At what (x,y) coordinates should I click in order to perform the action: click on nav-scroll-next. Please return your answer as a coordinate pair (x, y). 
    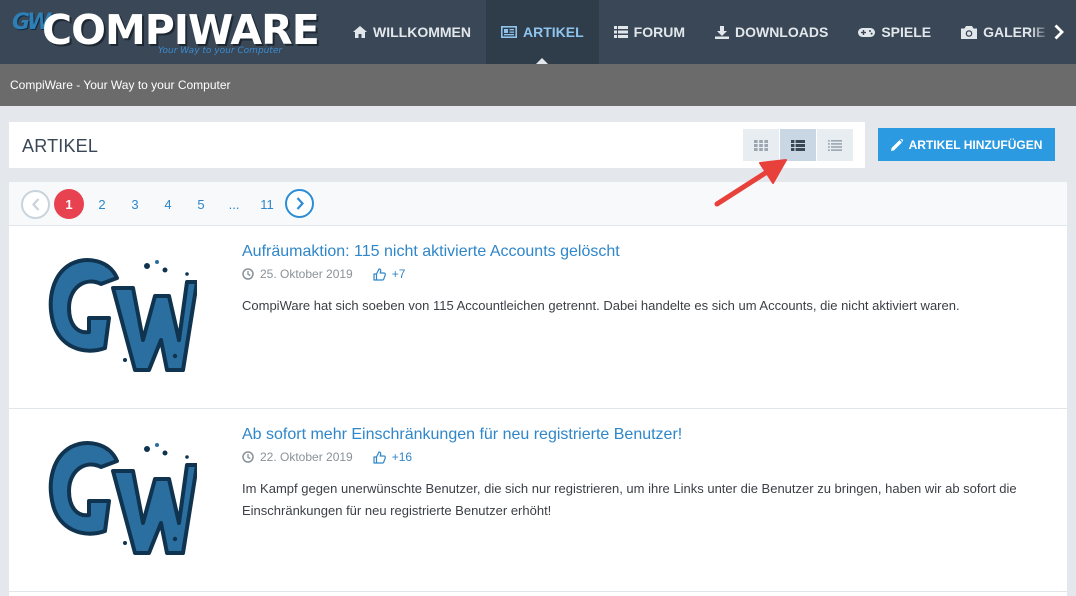
    Looking at the image, I should click on (1053, 32).